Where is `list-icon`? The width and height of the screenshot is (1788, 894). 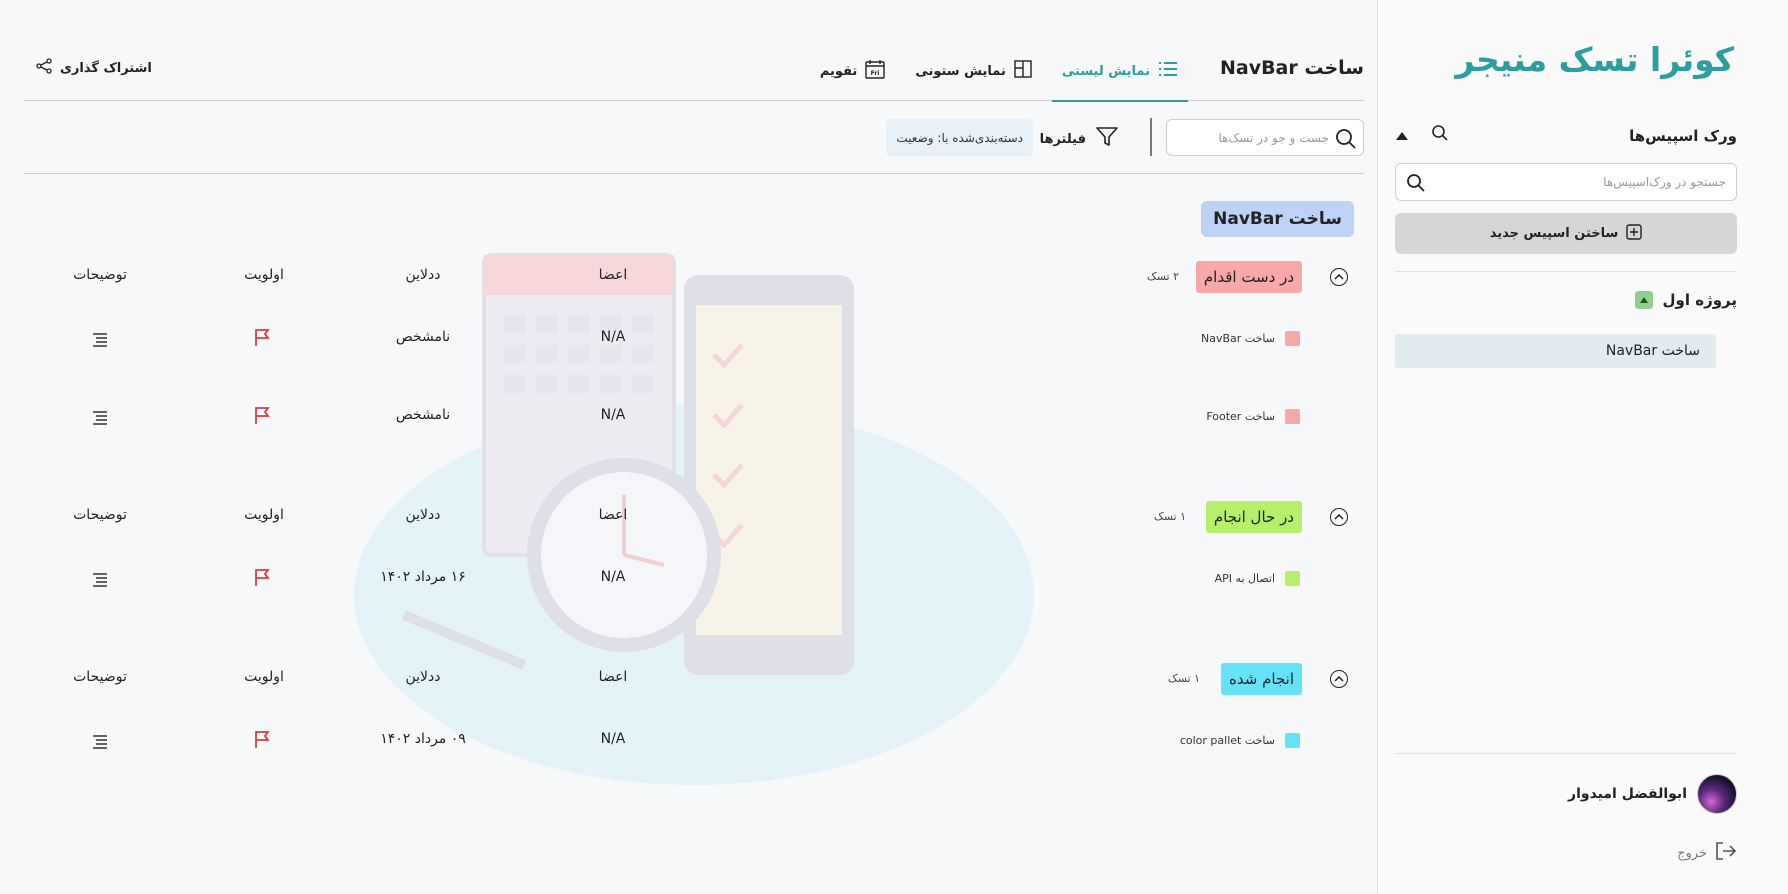 list-icon is located at coordinates (1168, 71).